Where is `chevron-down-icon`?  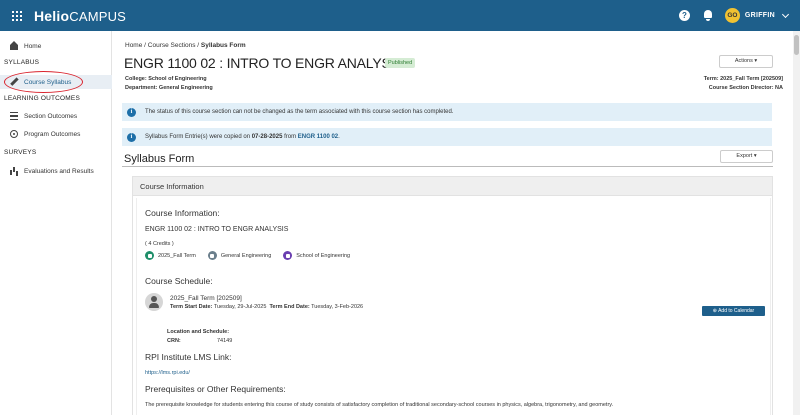
chevron-down-icon is located at coordinates (785, 14).